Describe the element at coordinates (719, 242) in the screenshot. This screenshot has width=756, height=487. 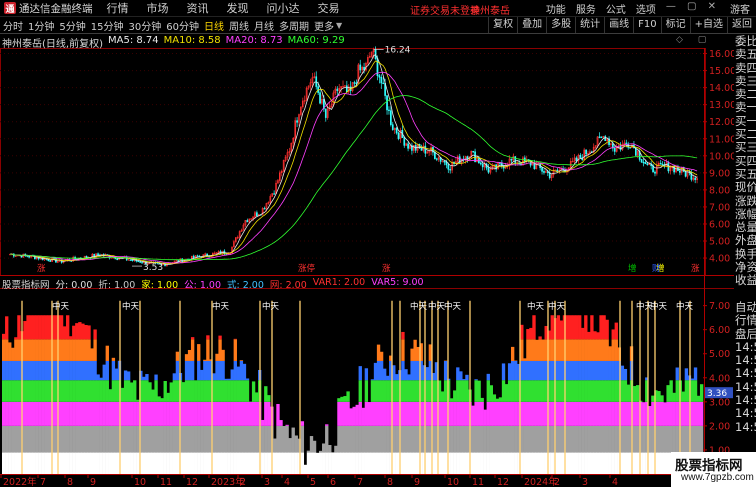
I see `y-tick-label: 5.00` at that location.